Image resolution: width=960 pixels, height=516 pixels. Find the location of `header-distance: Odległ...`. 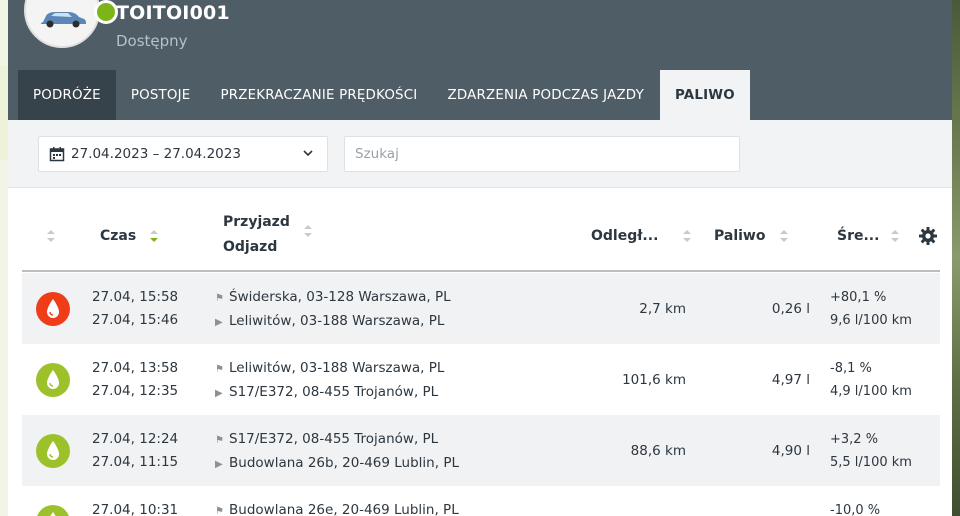

header-distance: Odległ... is located at coordinates (624, 236).